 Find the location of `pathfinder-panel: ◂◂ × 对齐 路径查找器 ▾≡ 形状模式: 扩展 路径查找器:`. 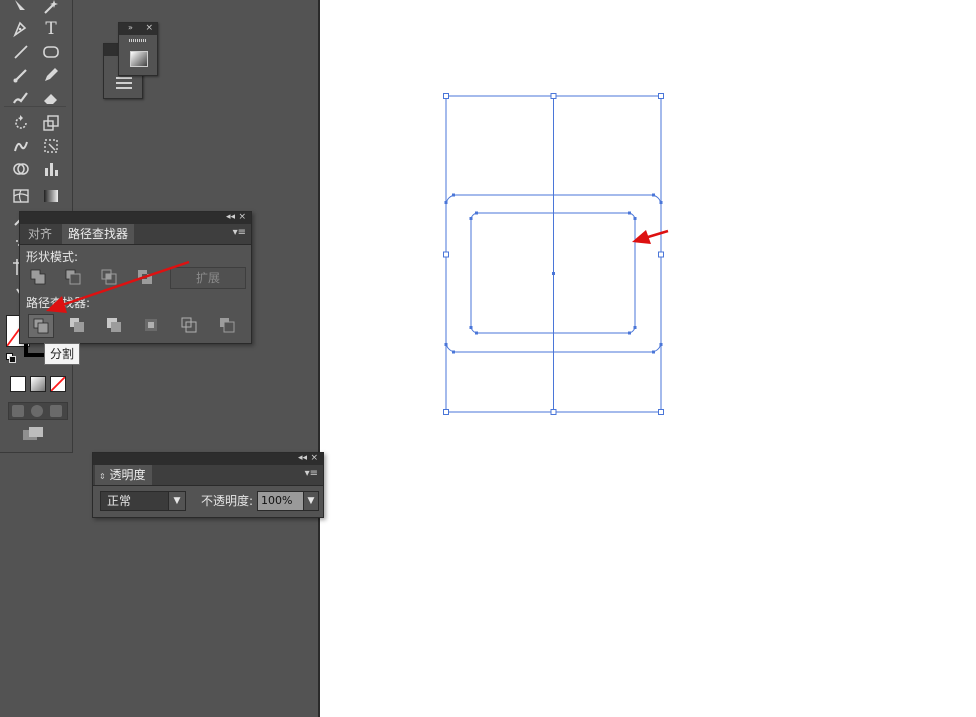

pathfinder-panel: ◂◂ × 对齐 路径查找器 ▾≡ 形状模式: 扩展 路径查找器: is located at coordinates (135, 277).